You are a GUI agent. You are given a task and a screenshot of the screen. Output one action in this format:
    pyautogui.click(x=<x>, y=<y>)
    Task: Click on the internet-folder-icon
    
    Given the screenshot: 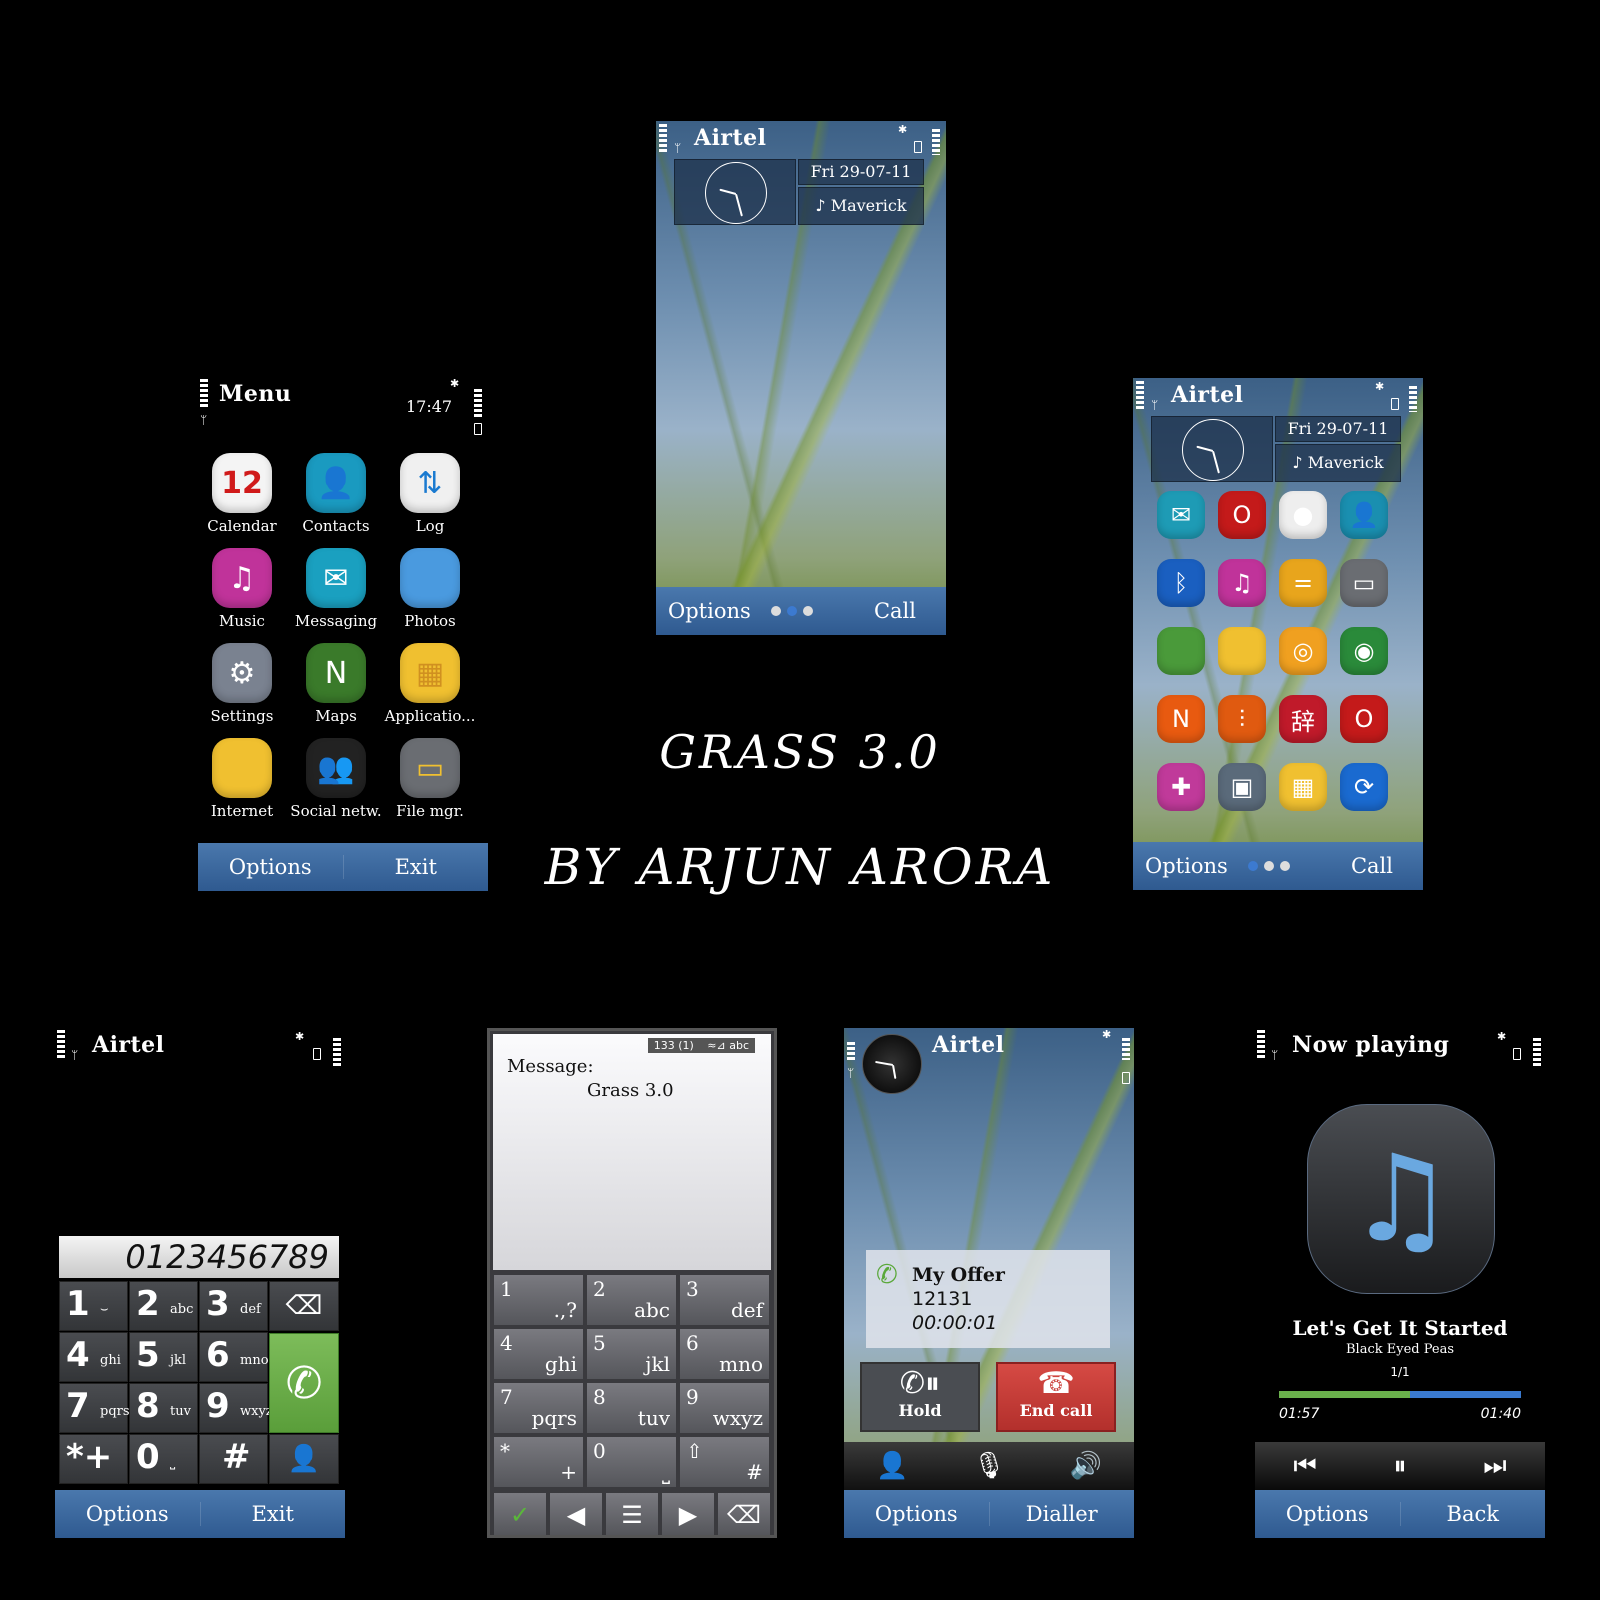 What is the action you would take?
    pyautogui.click(x=242, y=768)
    